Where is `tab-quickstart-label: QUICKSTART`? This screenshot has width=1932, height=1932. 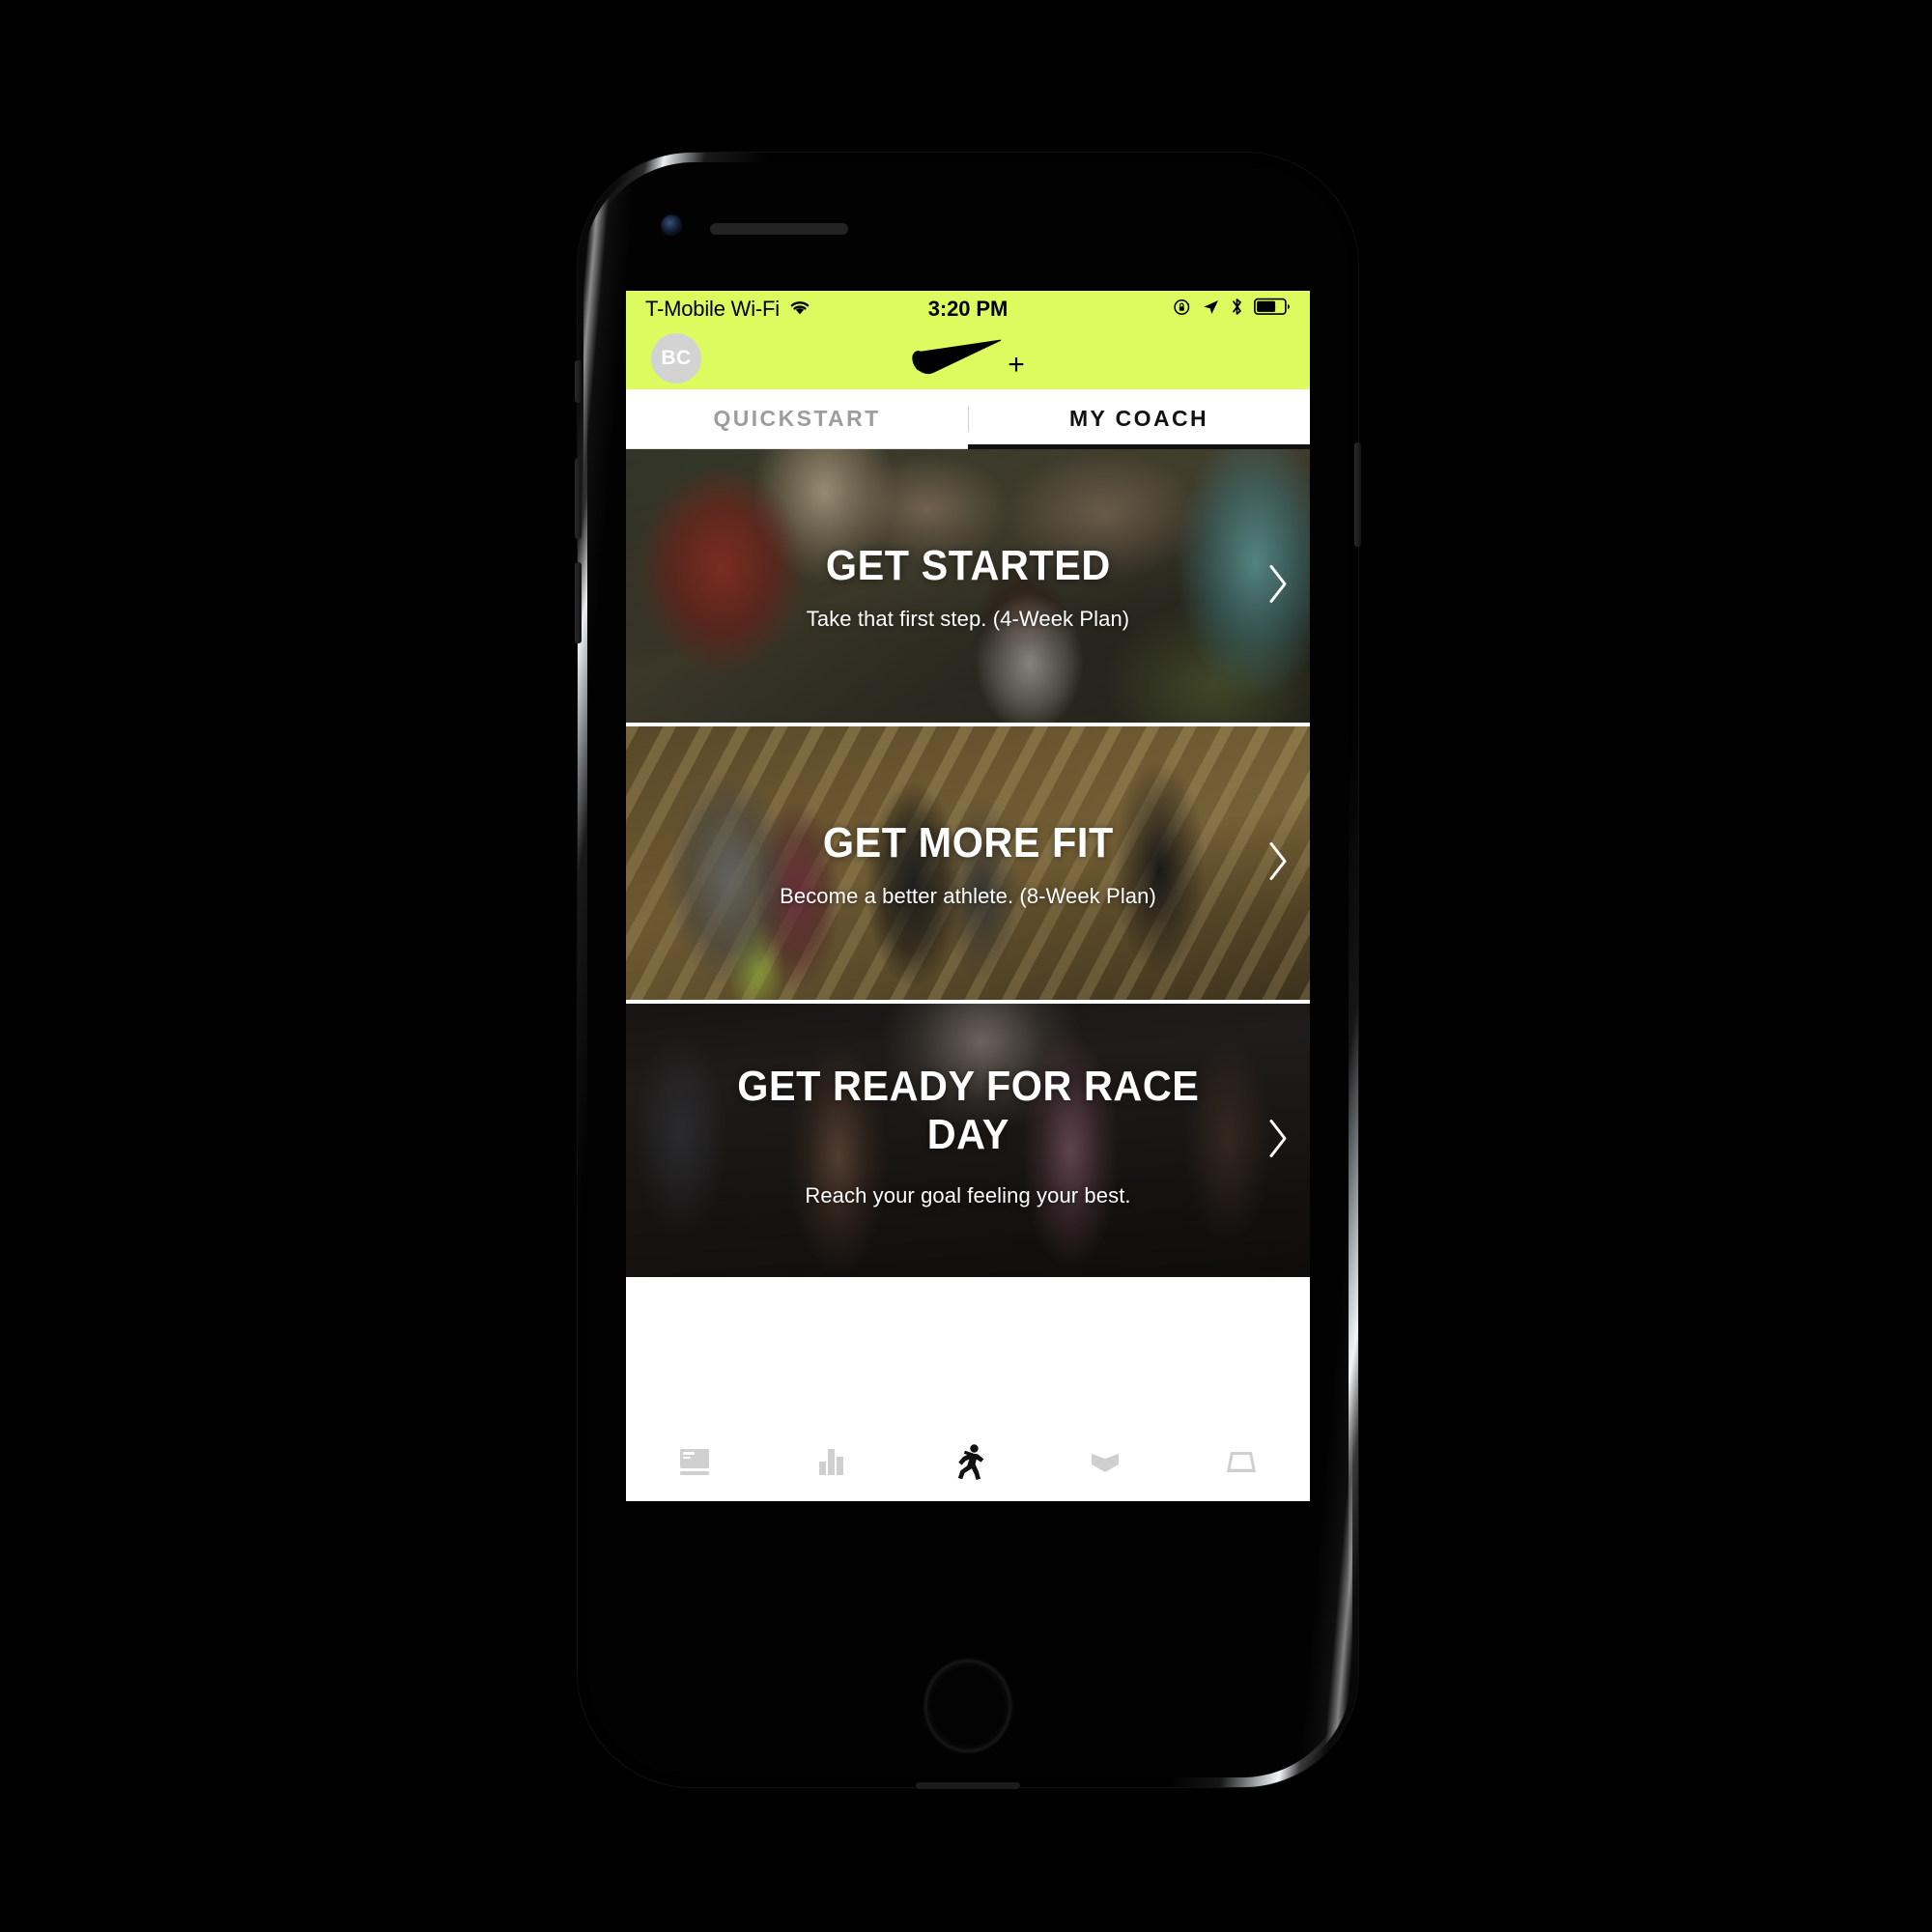
tab-quickstart-label: QUICKSTART is located at coordinates (797, 418).